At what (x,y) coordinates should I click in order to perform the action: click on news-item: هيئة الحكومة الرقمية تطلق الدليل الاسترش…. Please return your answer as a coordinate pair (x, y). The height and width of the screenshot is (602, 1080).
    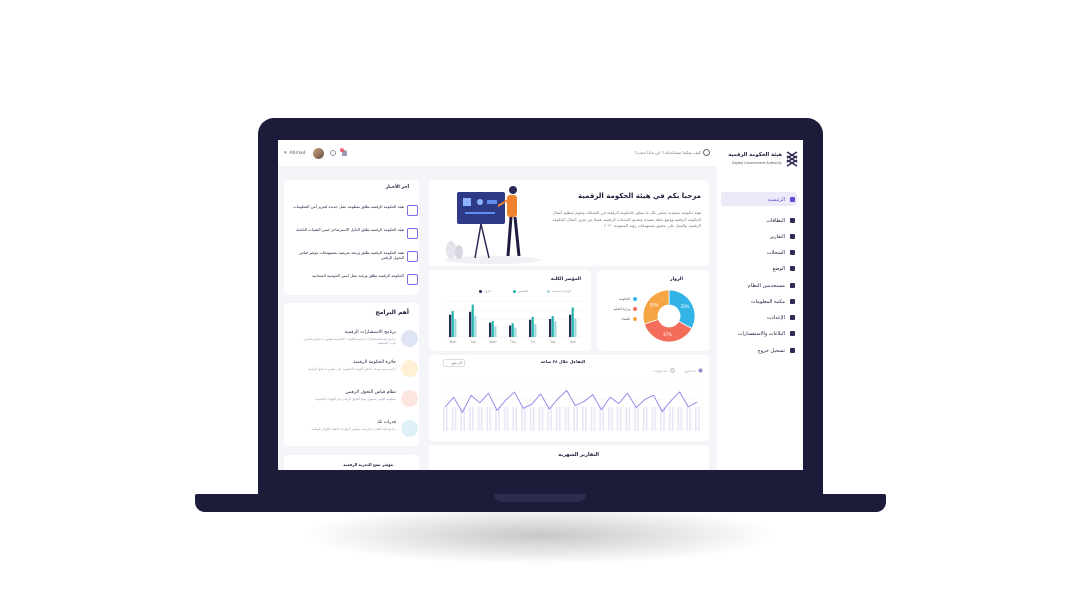
    Looking at the image, I should click on (354, 235).